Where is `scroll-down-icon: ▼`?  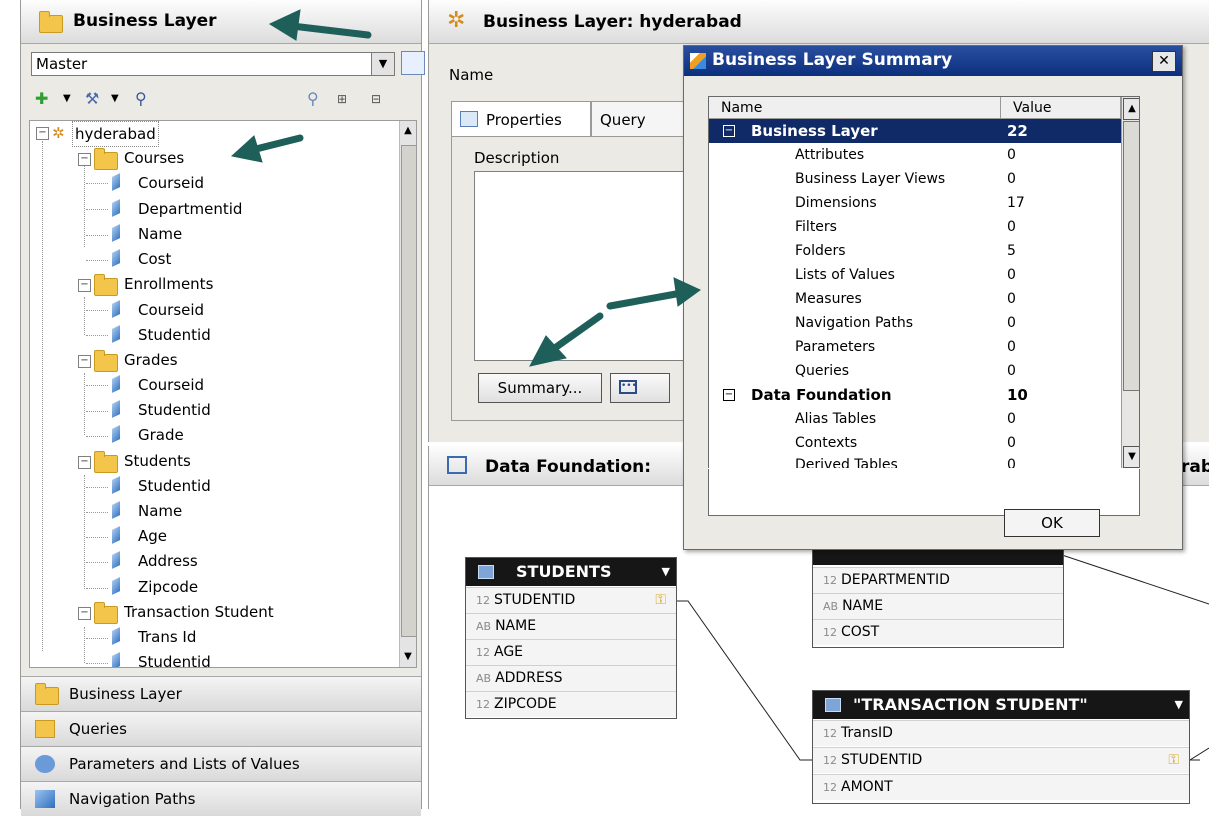 scroll-down-icon: ▼ is located at coordinates (1131, 457).